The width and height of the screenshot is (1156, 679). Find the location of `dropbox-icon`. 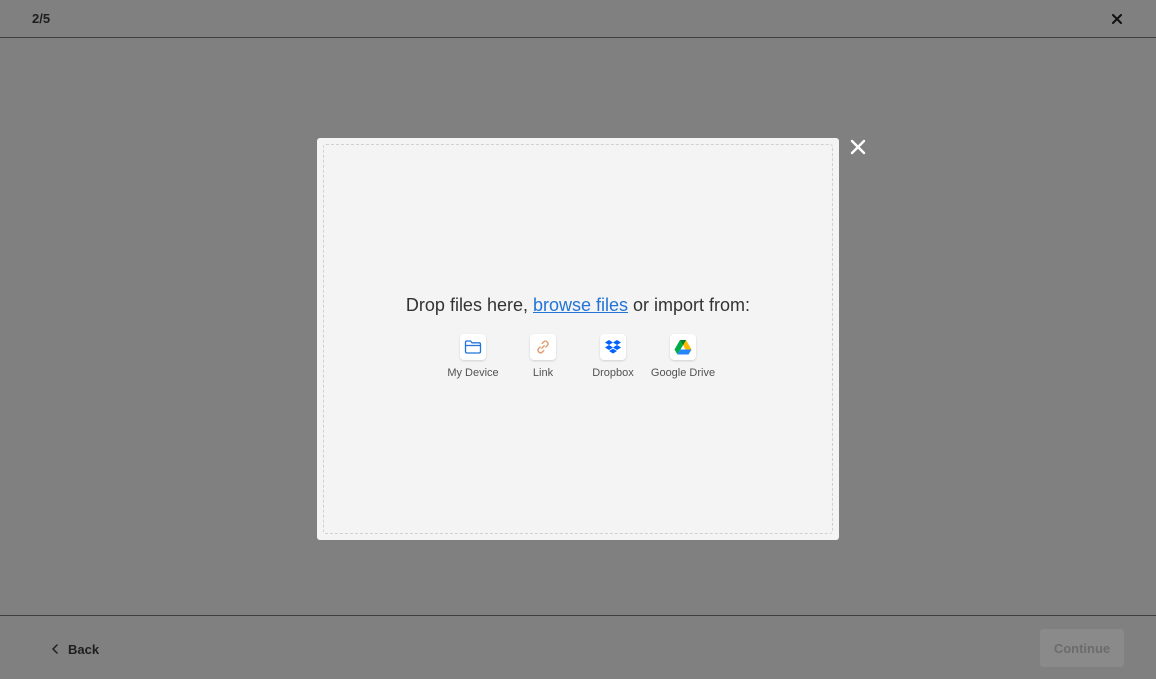

dropbox-icon is located at coordinates (613, 347).